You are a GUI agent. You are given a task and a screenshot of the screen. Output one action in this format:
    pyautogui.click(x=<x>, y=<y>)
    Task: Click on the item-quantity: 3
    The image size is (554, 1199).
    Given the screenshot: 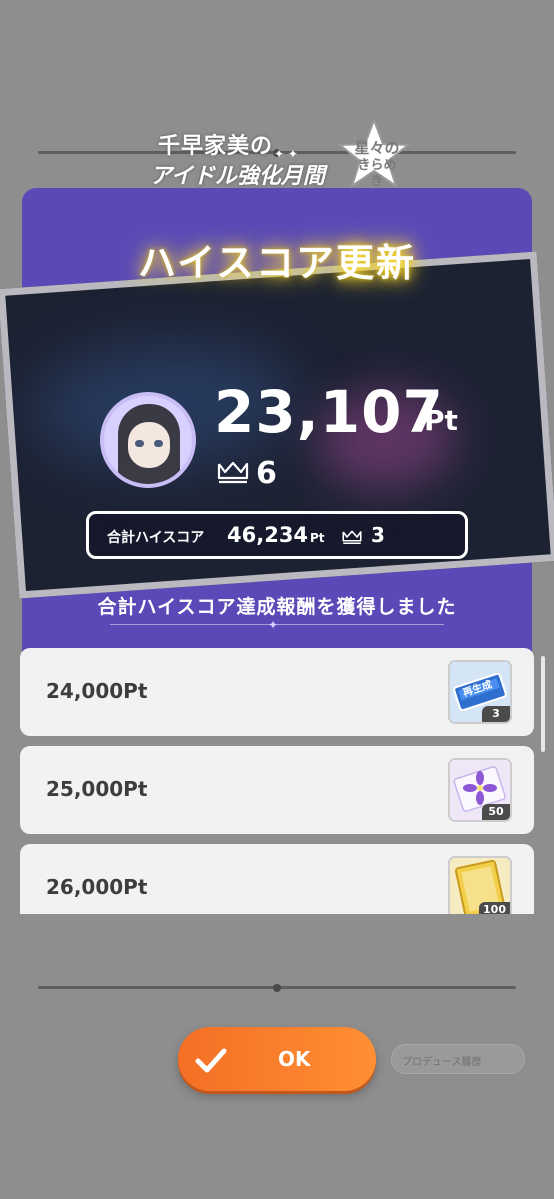 What is the action you would take?
    pyautogui.click(x=496, y=714)
    